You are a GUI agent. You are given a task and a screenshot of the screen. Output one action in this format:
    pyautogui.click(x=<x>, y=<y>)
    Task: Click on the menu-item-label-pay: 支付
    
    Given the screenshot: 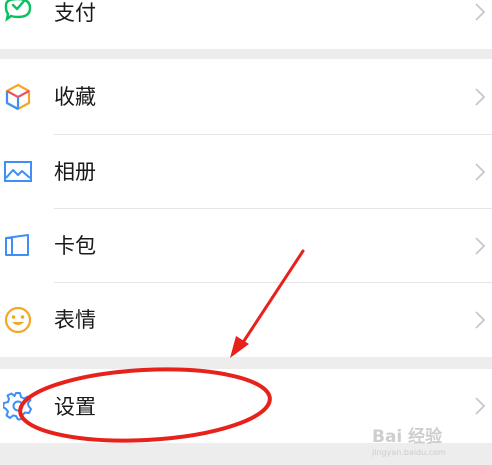 What is the action you would take?
    pyautogui.click(x=75, y=13)
    